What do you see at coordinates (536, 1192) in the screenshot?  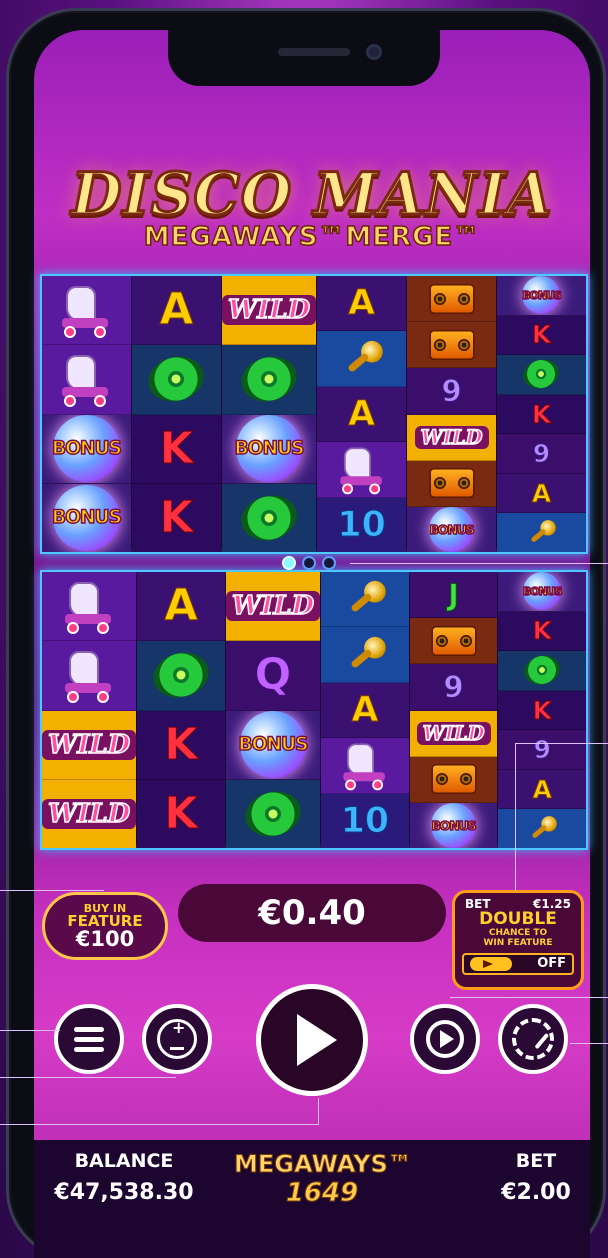 I see `bet-value: €2.00` at bounding box center [536, 1192].